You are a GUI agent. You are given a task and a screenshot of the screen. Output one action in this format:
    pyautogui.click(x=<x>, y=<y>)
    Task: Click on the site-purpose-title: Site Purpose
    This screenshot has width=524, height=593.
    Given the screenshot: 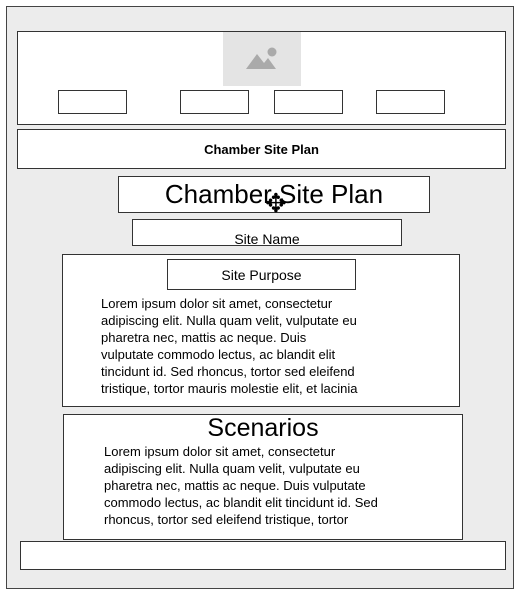 What is the action you would take?
    pyautogui.click(x=261, y=274)
    